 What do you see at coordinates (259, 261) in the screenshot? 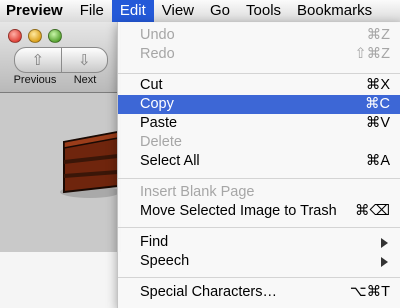
I see `menu-item-speech: Speech` at bounding box center [259, 261].